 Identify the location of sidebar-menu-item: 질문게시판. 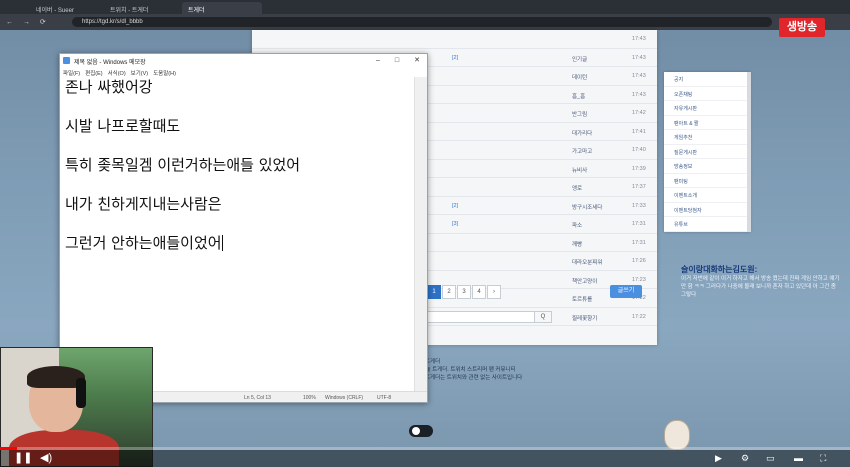
(707, 152).